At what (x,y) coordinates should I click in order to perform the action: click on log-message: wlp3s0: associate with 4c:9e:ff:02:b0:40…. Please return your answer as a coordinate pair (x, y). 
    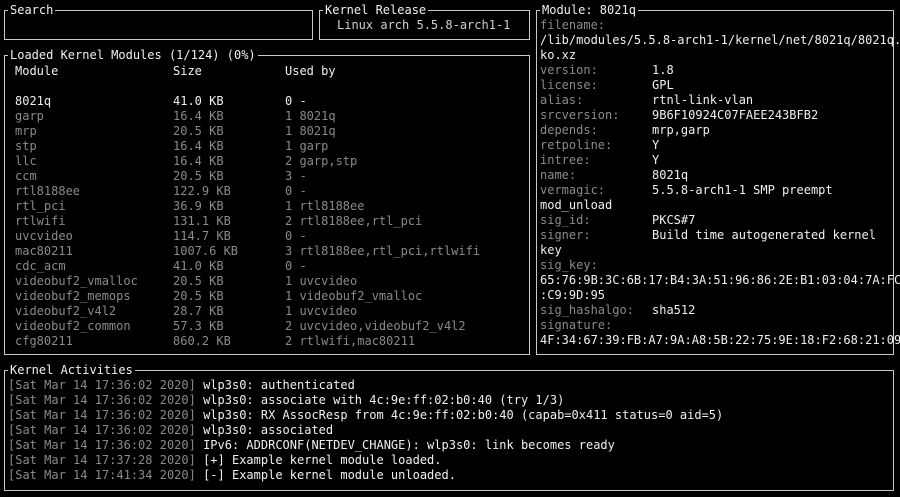
    Looking at the image, I should click on (384, 400).